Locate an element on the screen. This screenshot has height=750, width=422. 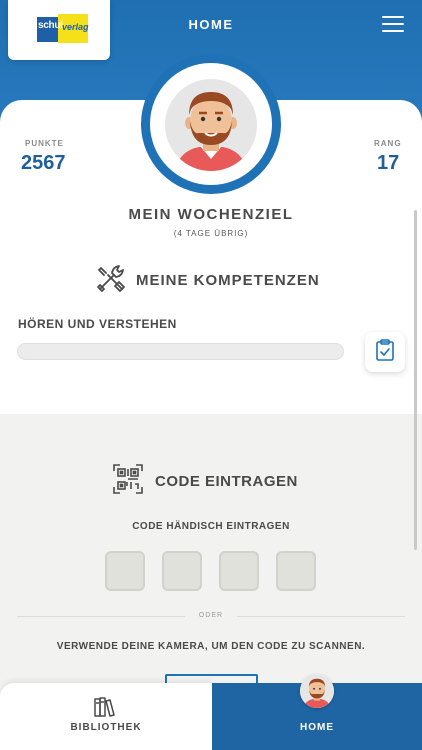
tools-icon is located at coordinates (111, 280).